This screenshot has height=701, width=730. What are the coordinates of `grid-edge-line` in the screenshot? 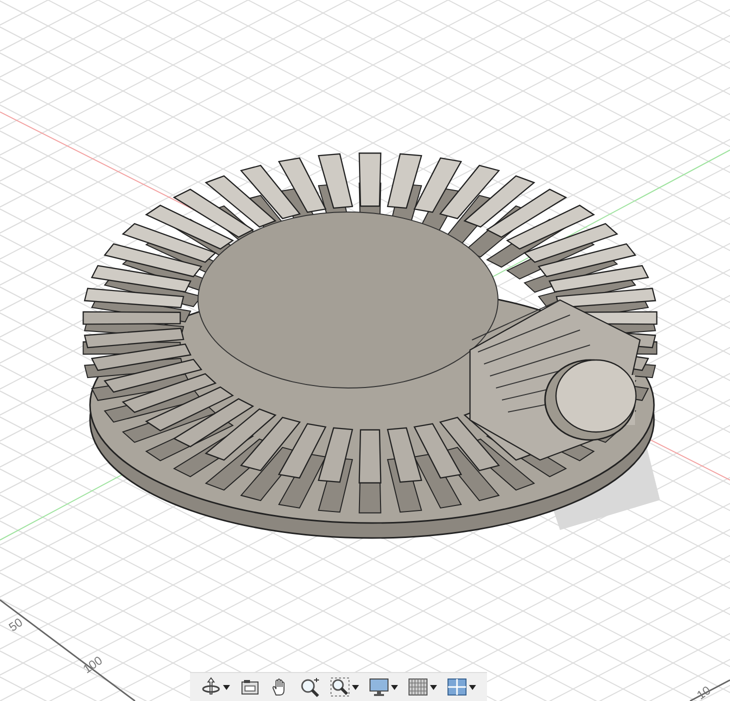 It's located at (710, 690).